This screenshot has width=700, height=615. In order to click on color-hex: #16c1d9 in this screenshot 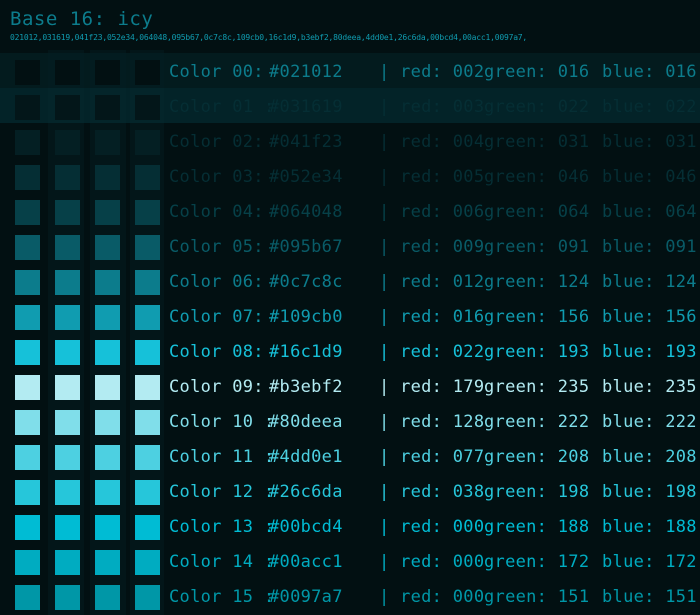, I will do `click(306, 352)`.